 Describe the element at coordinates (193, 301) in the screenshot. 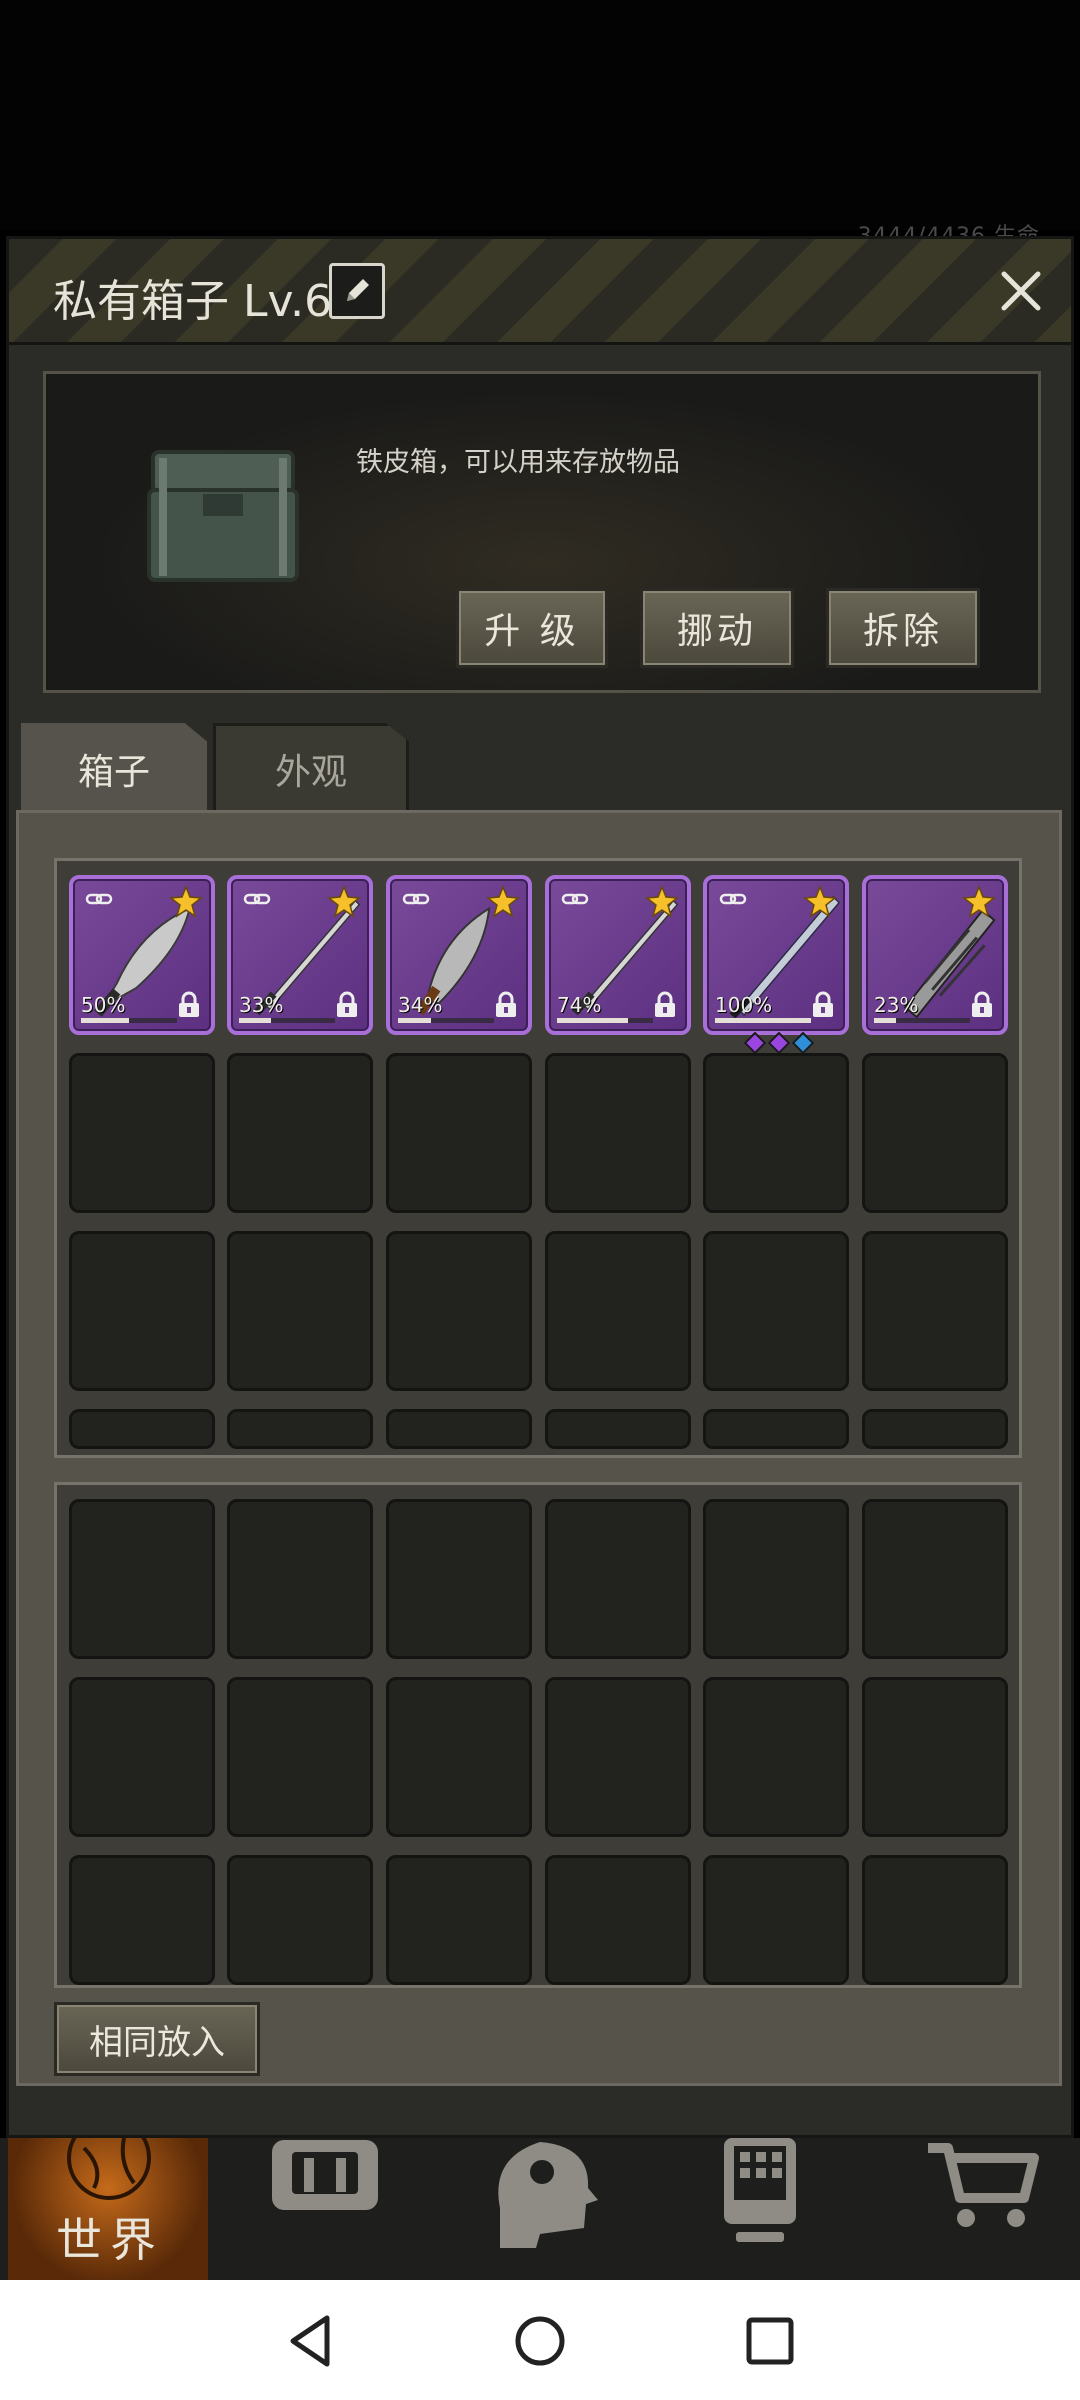

I see `page-title: 私有箱子 Lv.6` at that location.